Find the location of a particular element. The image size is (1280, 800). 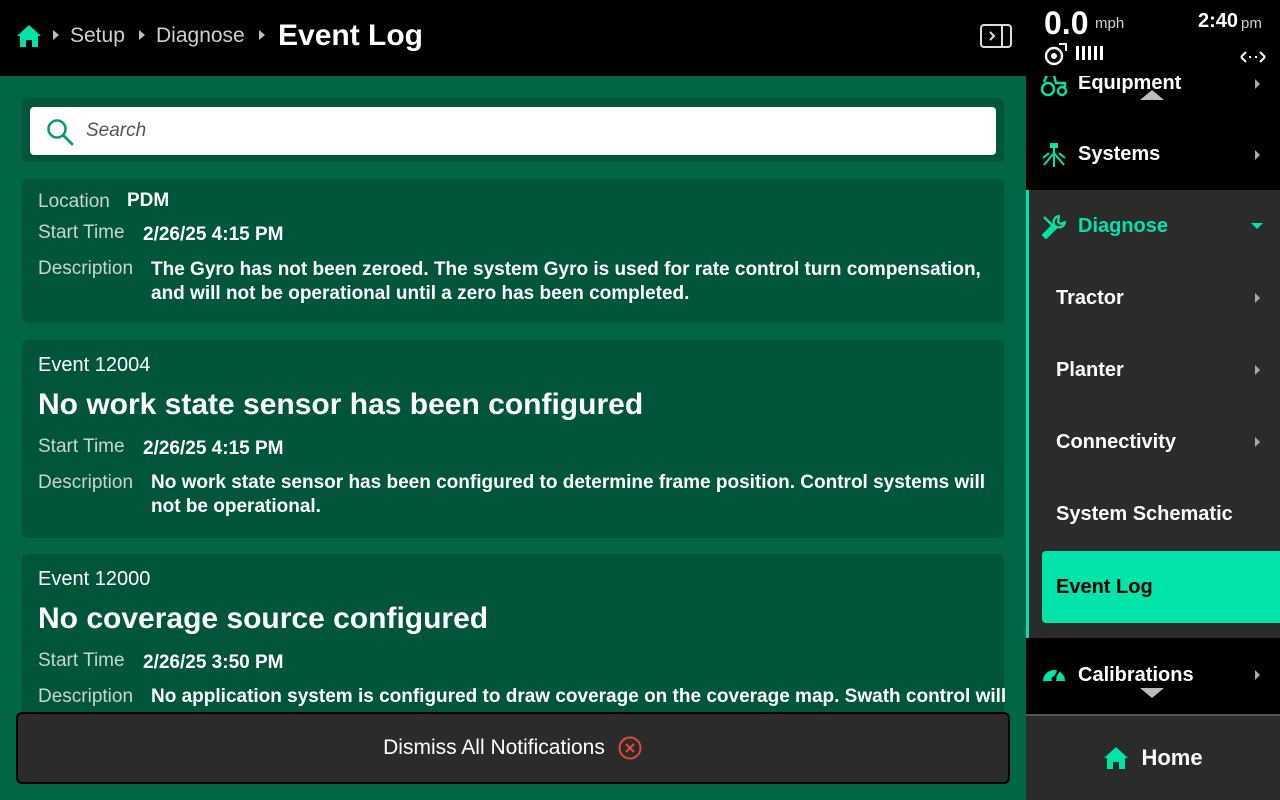

dismiss-all-label: Dismiss All Notifications is located at coordinates (494, 747).